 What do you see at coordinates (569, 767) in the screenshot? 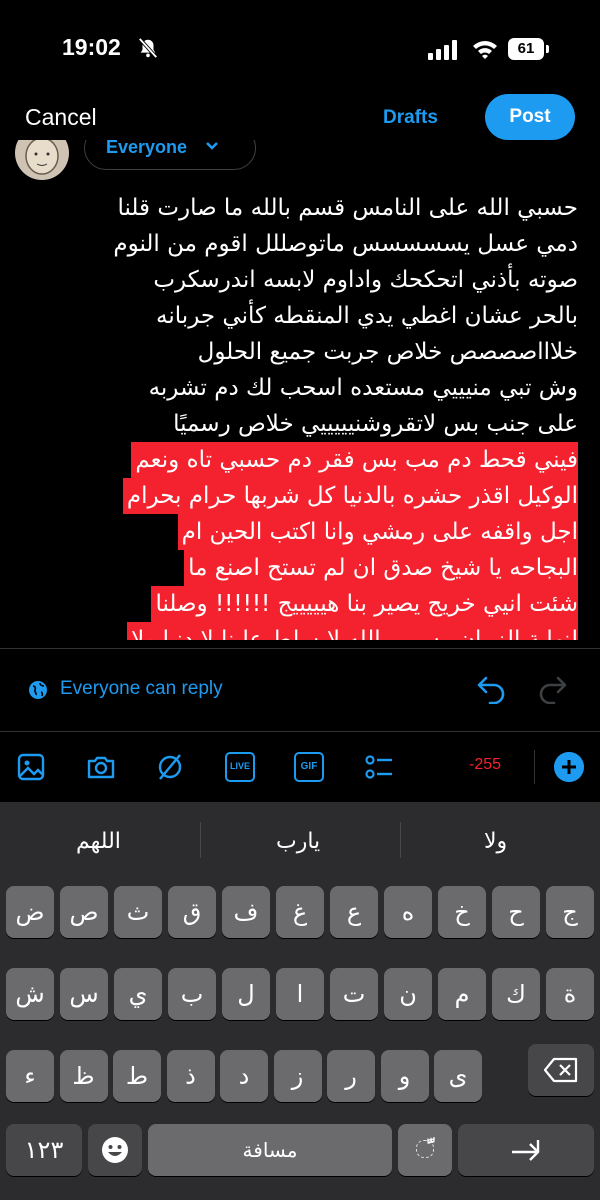
I see `add-thread-button` at bounding box center [569, 767].